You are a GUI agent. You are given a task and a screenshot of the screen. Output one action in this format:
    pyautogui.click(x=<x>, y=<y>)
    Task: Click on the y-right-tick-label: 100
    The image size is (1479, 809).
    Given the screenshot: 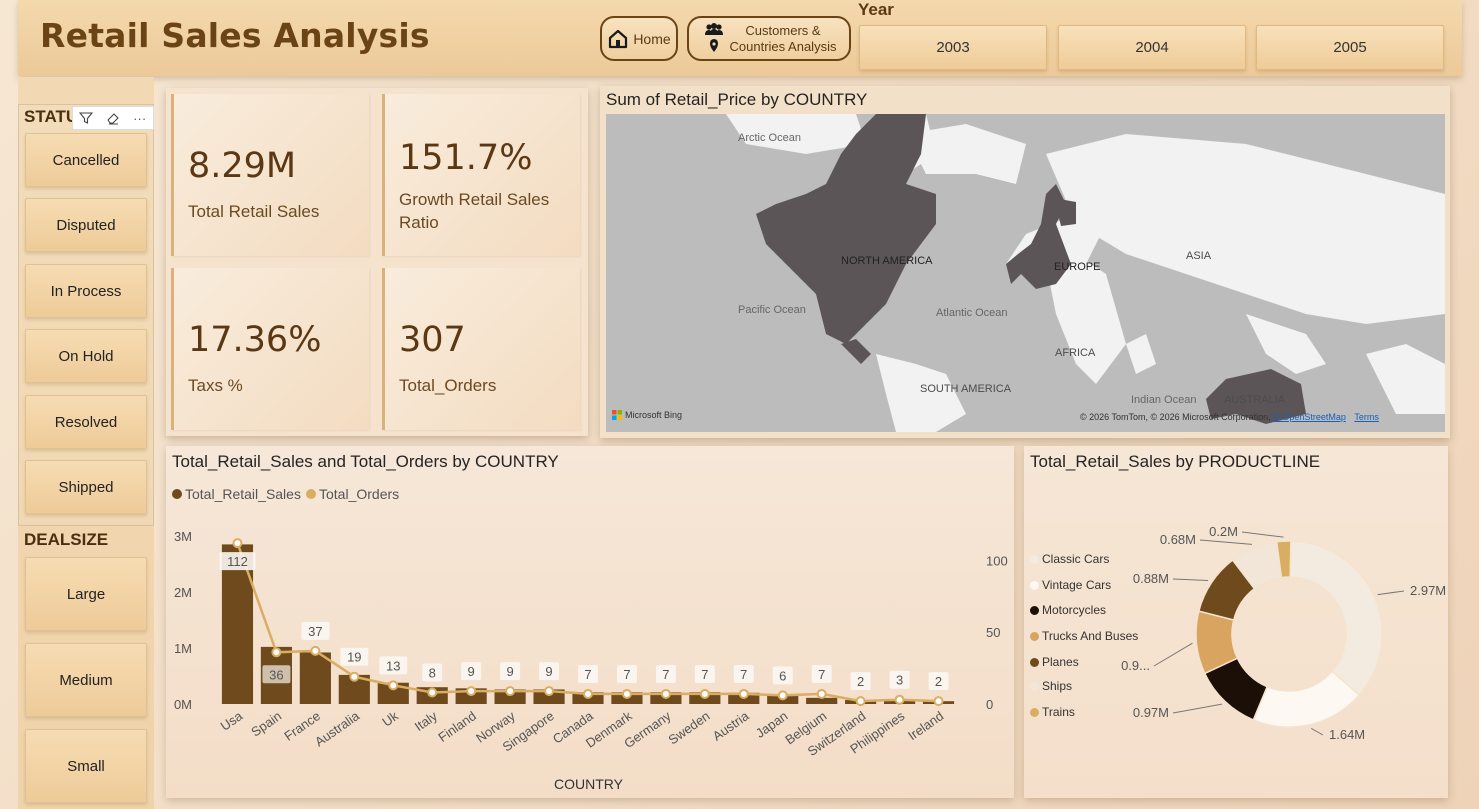 What is the action you would take?
    pyautogui.click(x=997, y=560)
    